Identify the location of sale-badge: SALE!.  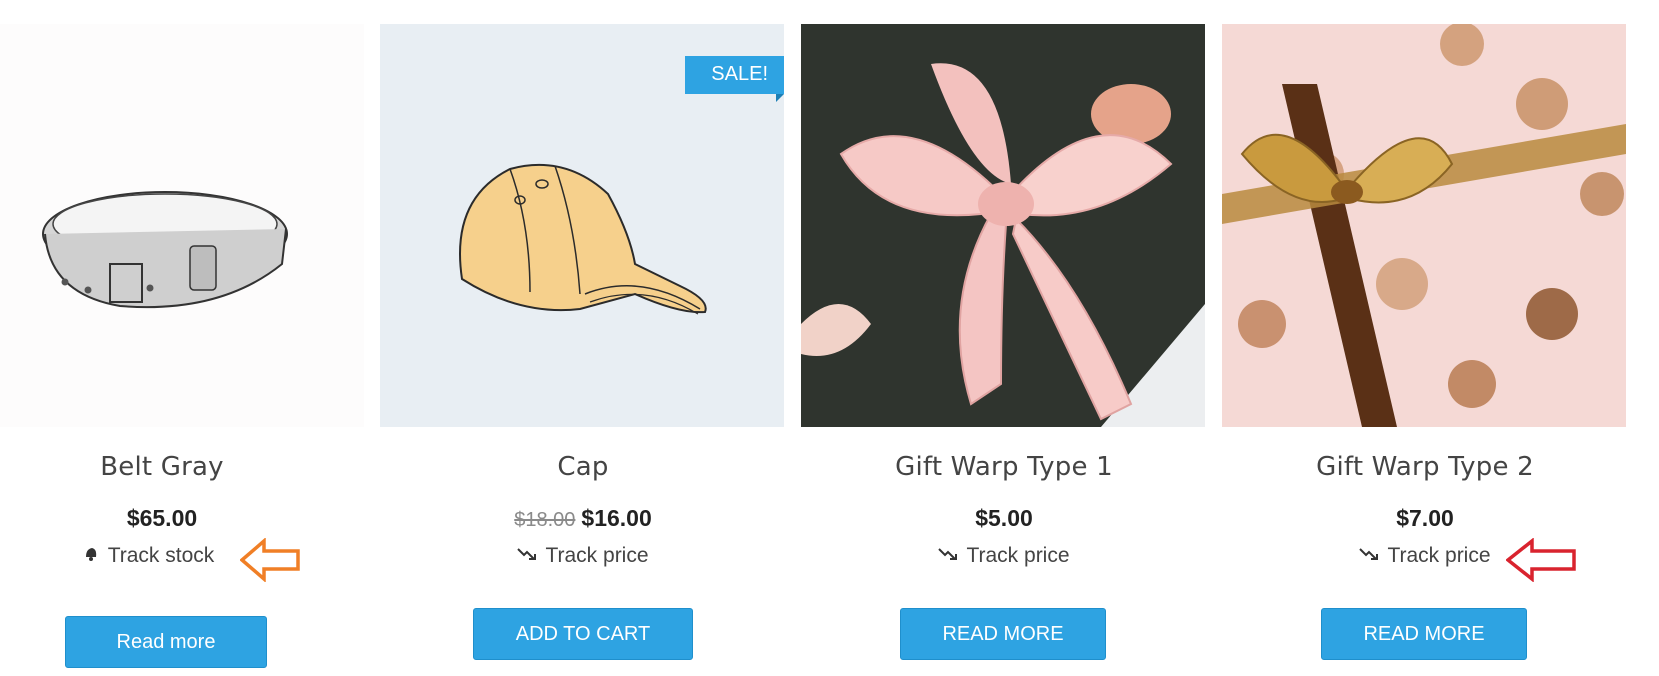
(734, 79).